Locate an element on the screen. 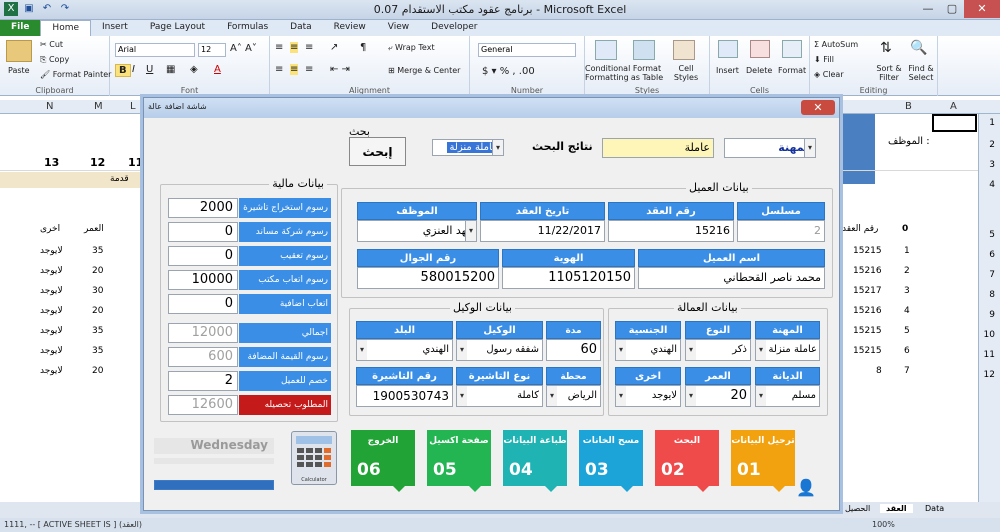 The height and width of the screenshot is (532, 1000). transfer-data-tile: ترحيل البيانات 01 is located at coordinates (763, 461).